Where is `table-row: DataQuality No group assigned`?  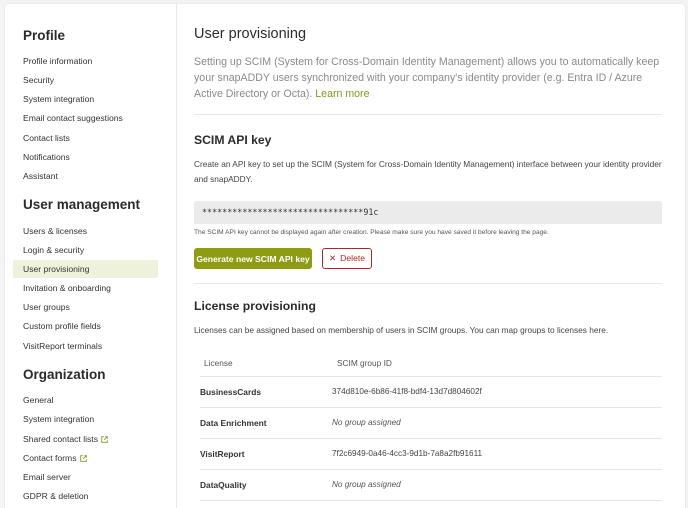
table-row: DataQuality No group assigned is located at coordinates (431, 484).